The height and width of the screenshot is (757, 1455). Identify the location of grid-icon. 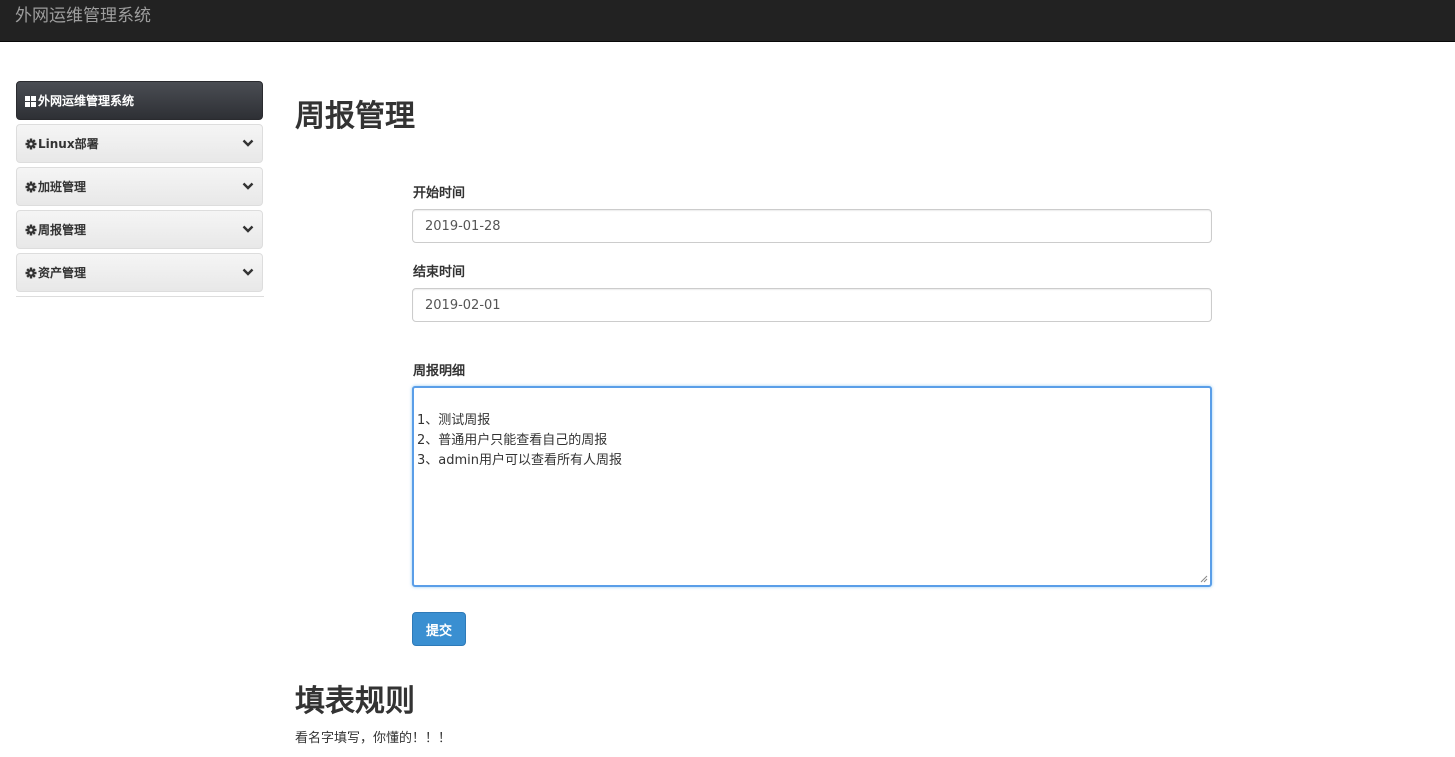
(30, 101).